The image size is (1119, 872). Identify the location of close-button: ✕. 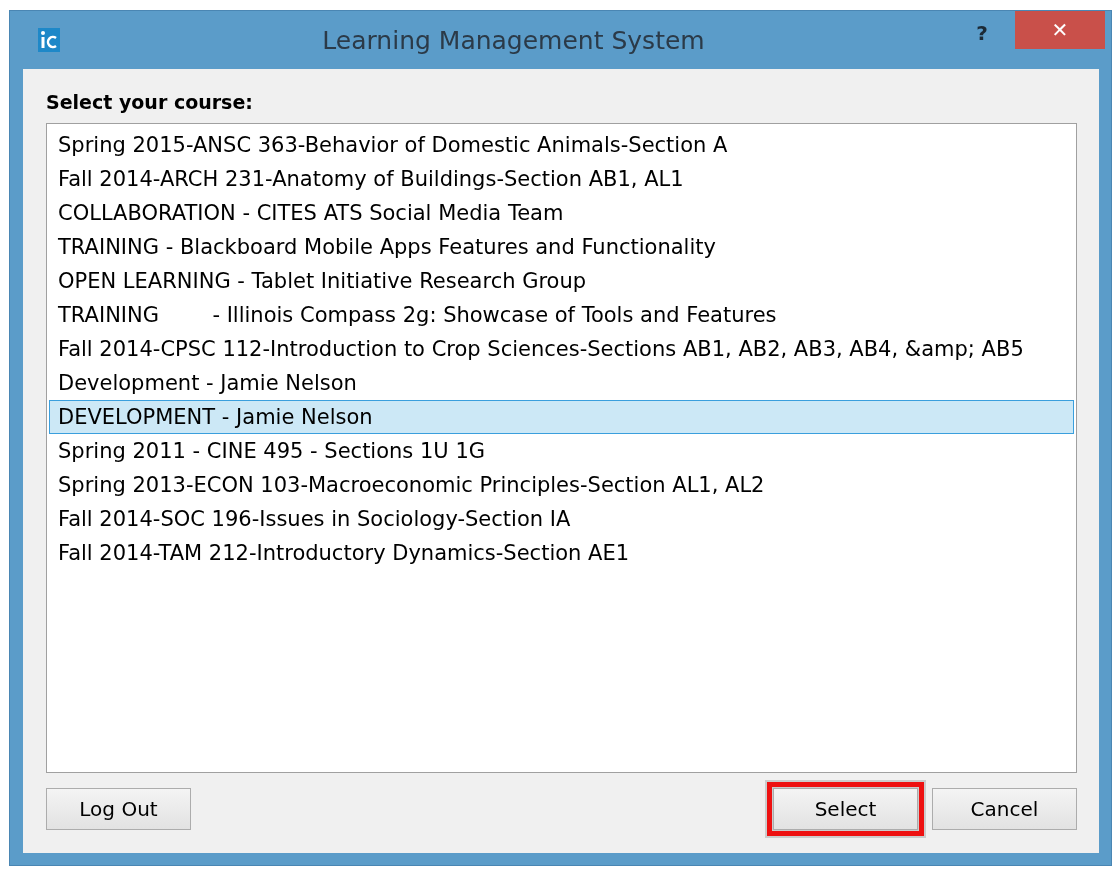
(1060, 30).